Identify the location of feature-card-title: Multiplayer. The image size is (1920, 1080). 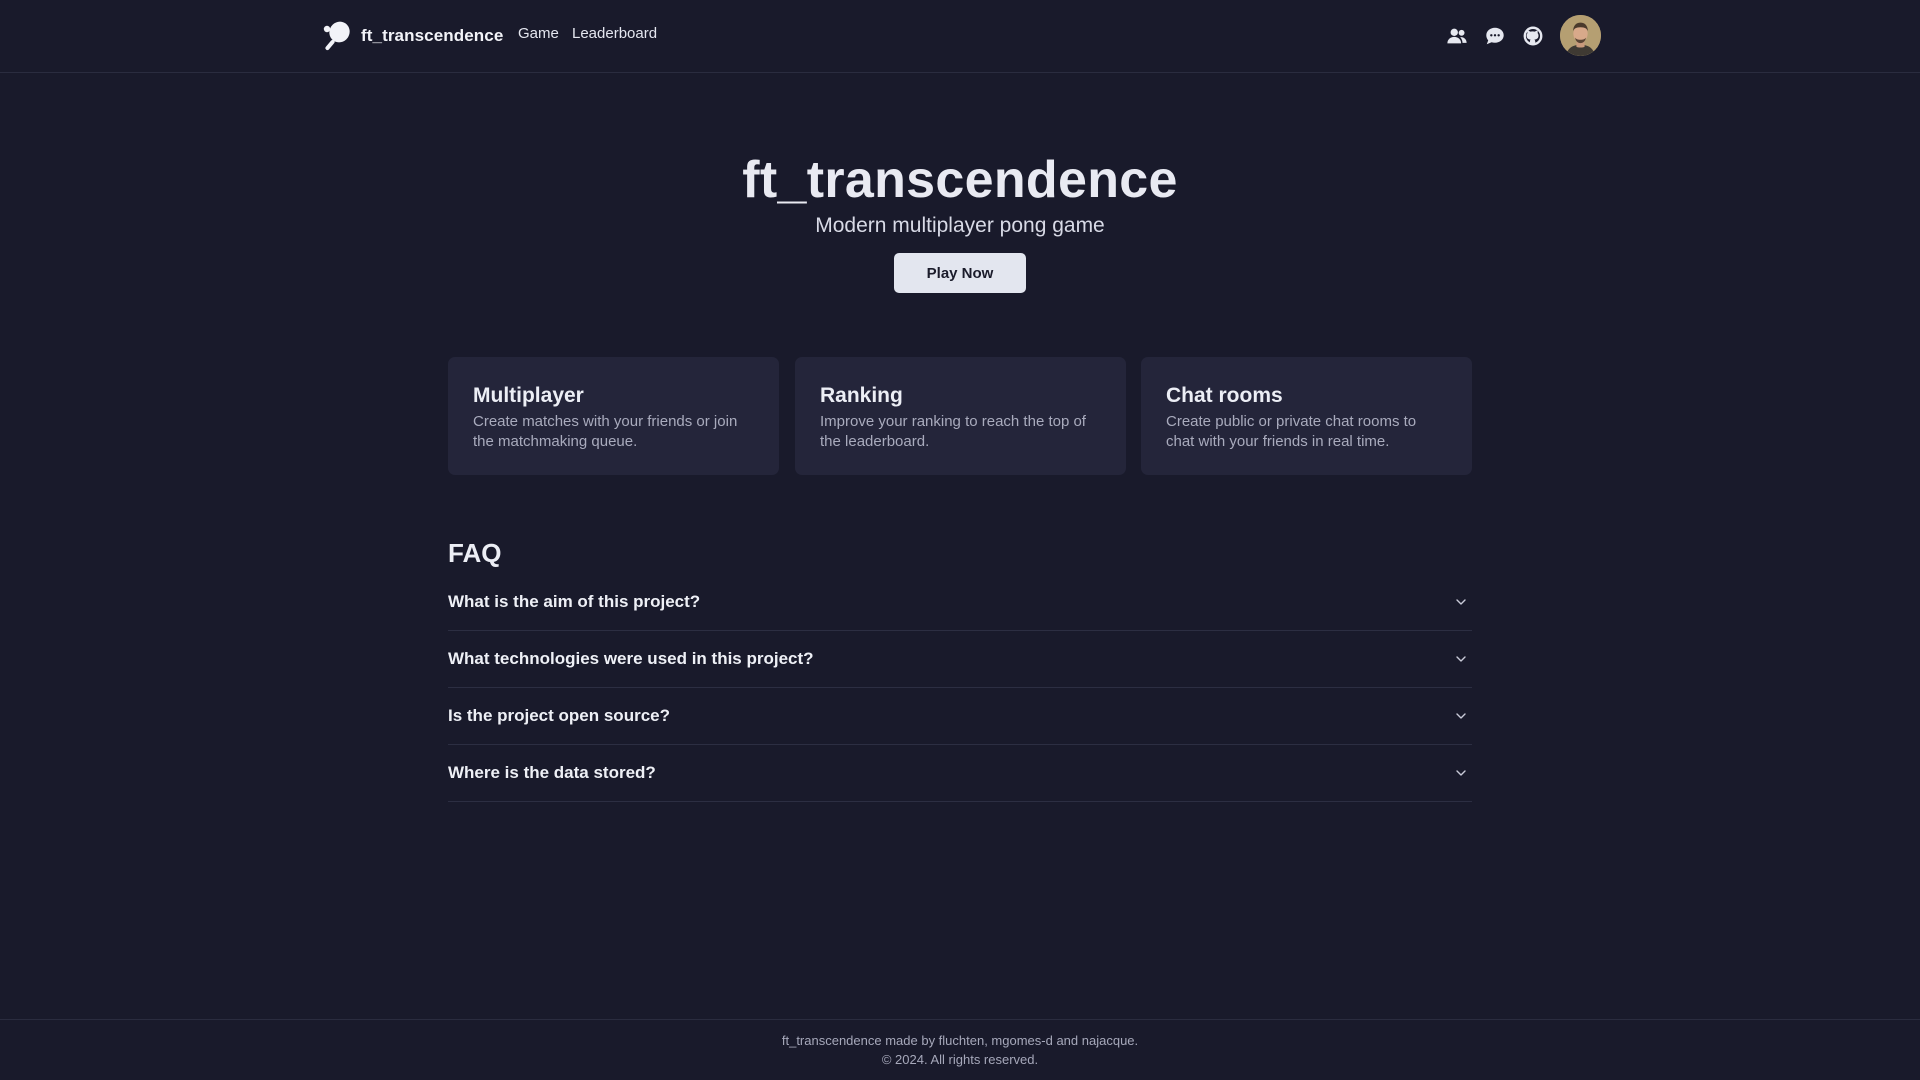
(528, 395).